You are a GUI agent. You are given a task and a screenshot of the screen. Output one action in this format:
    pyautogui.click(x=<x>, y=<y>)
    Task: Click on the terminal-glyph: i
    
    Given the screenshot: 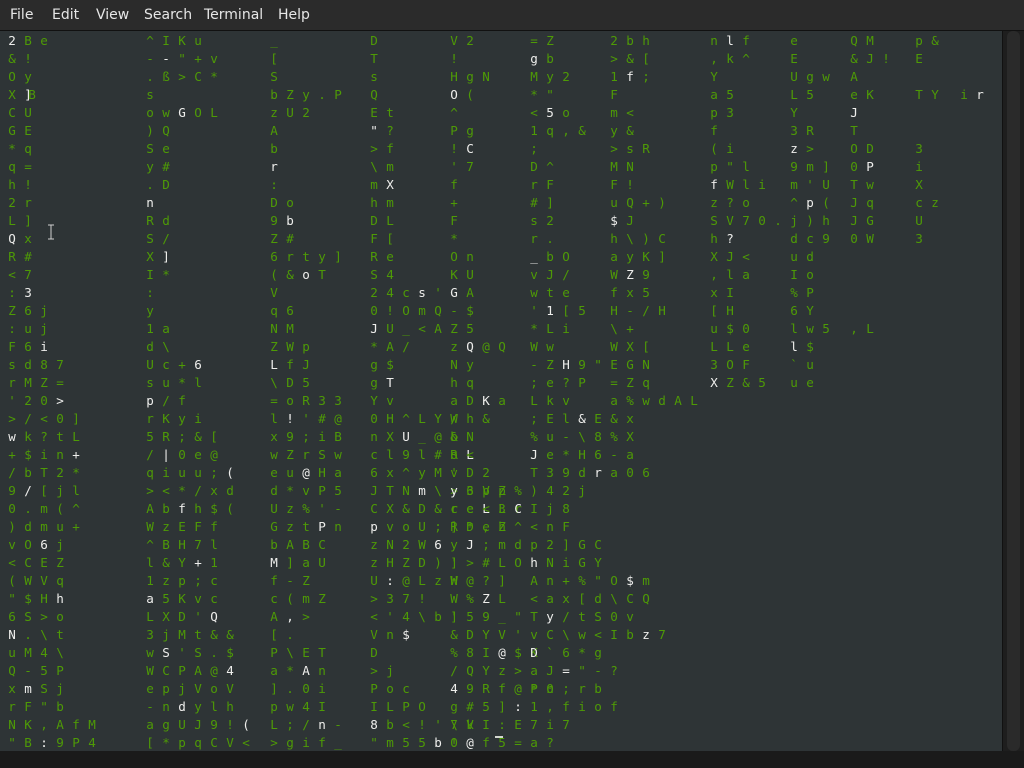 What is the action you would take?
    pyautogui.click(x=322, y=688)
    